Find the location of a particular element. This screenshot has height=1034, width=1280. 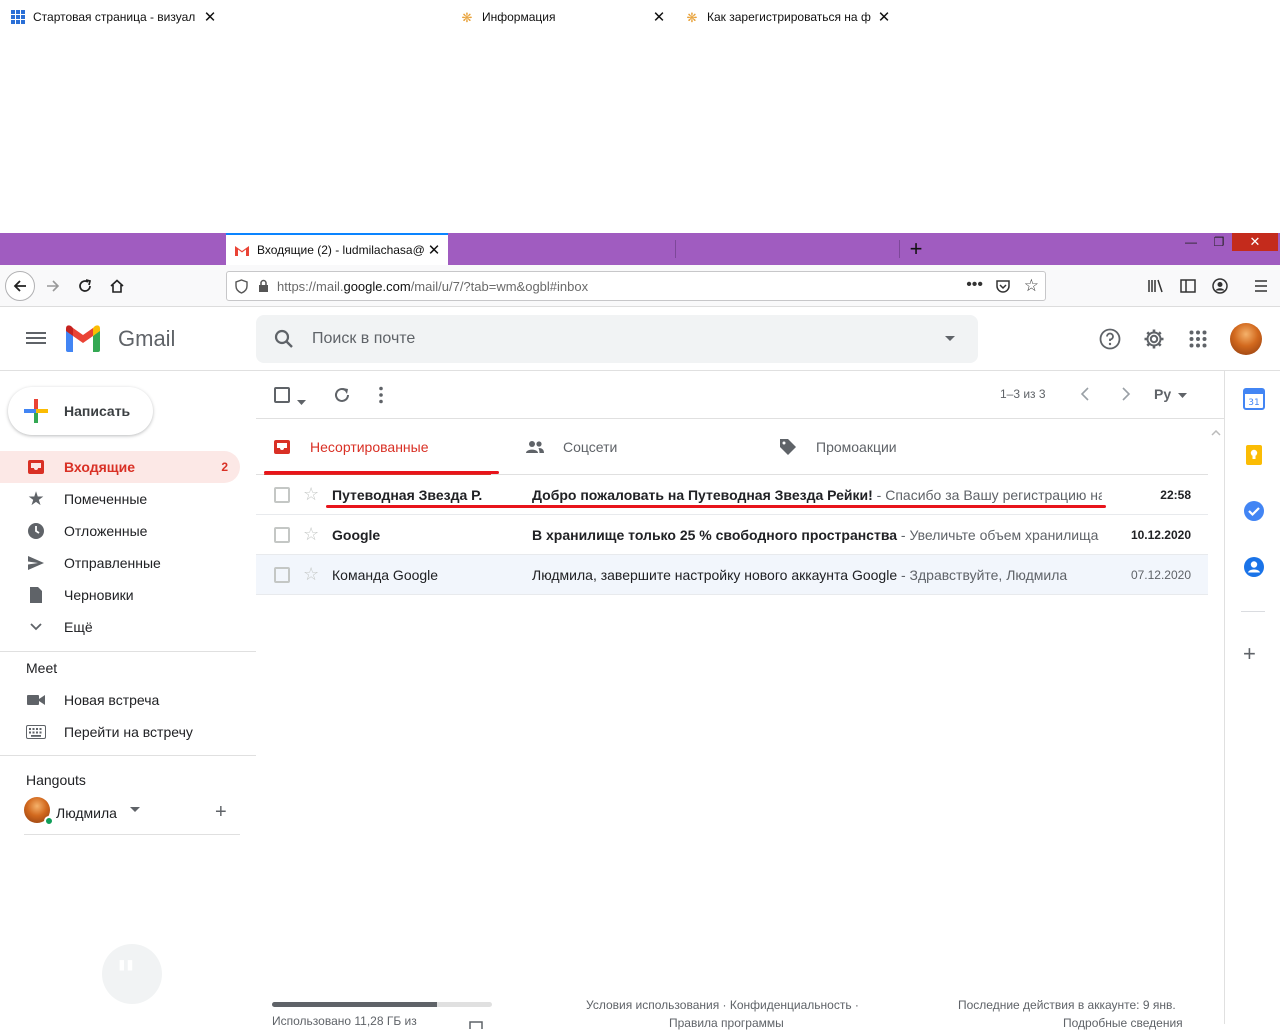

meet-join-meeting: Перейти на встречу is located at coordinates (120, 732).